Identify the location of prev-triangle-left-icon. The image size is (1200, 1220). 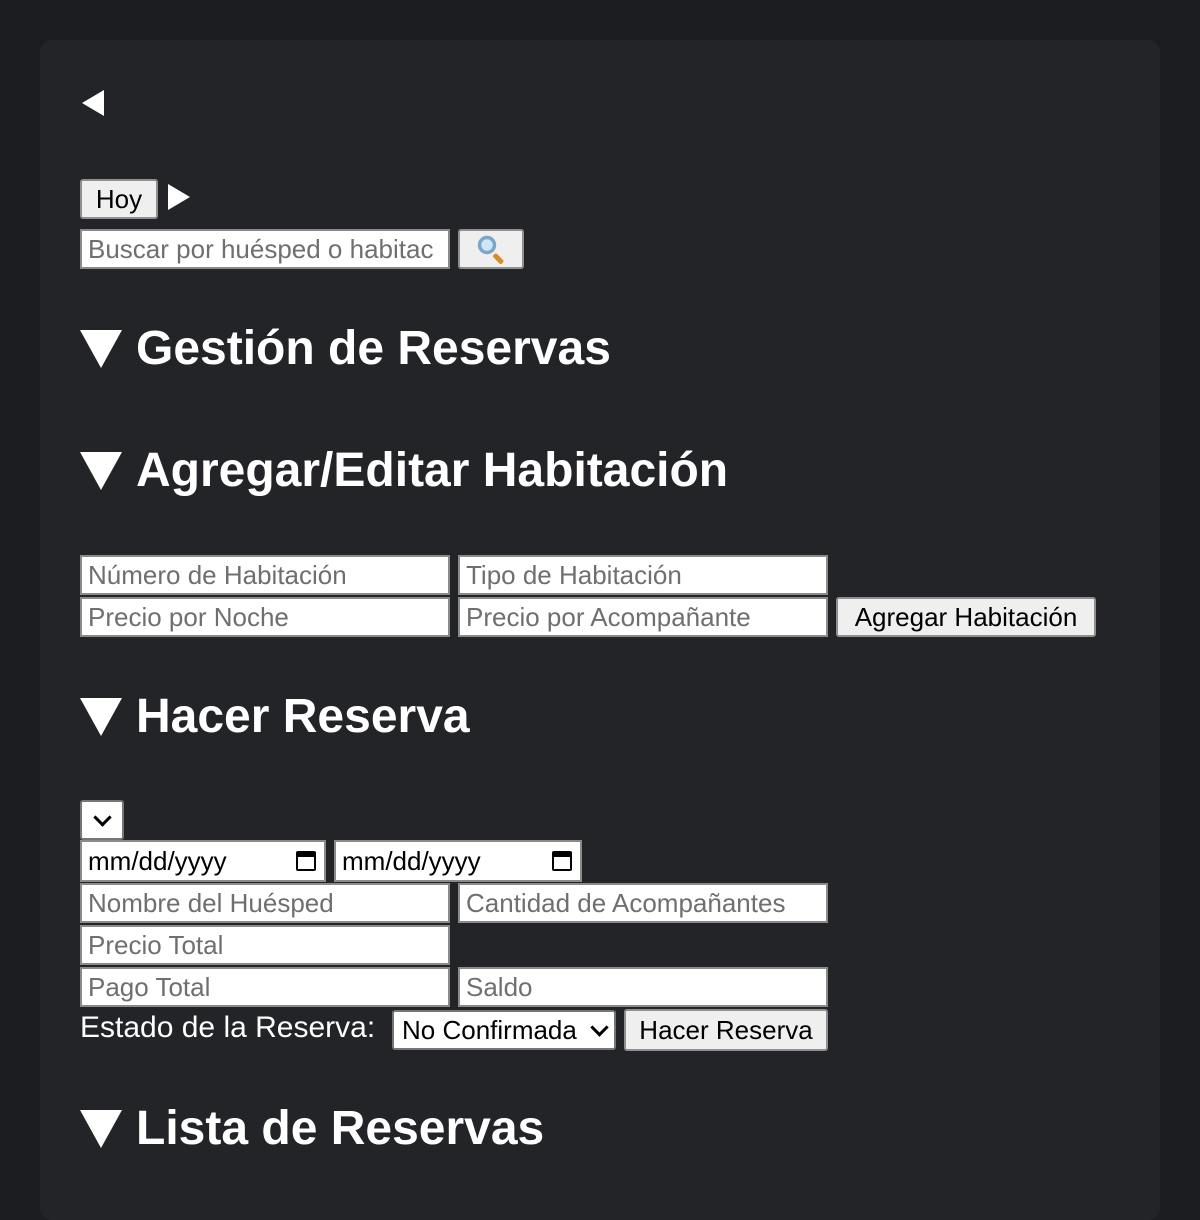
(93, 103).